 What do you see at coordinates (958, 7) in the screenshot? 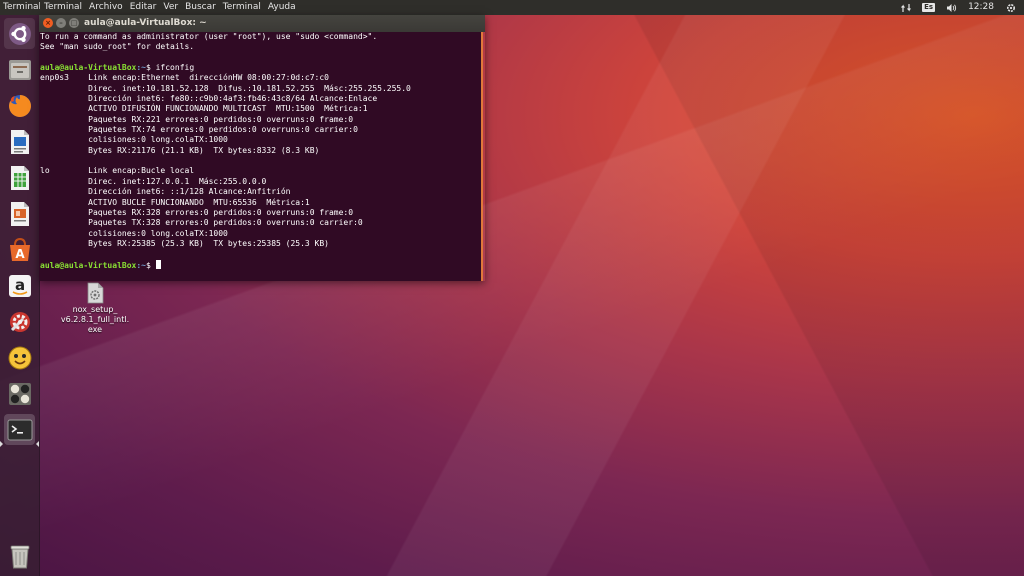
I see `indicator-area: Es 12:28` at bounding box center [958, 7].